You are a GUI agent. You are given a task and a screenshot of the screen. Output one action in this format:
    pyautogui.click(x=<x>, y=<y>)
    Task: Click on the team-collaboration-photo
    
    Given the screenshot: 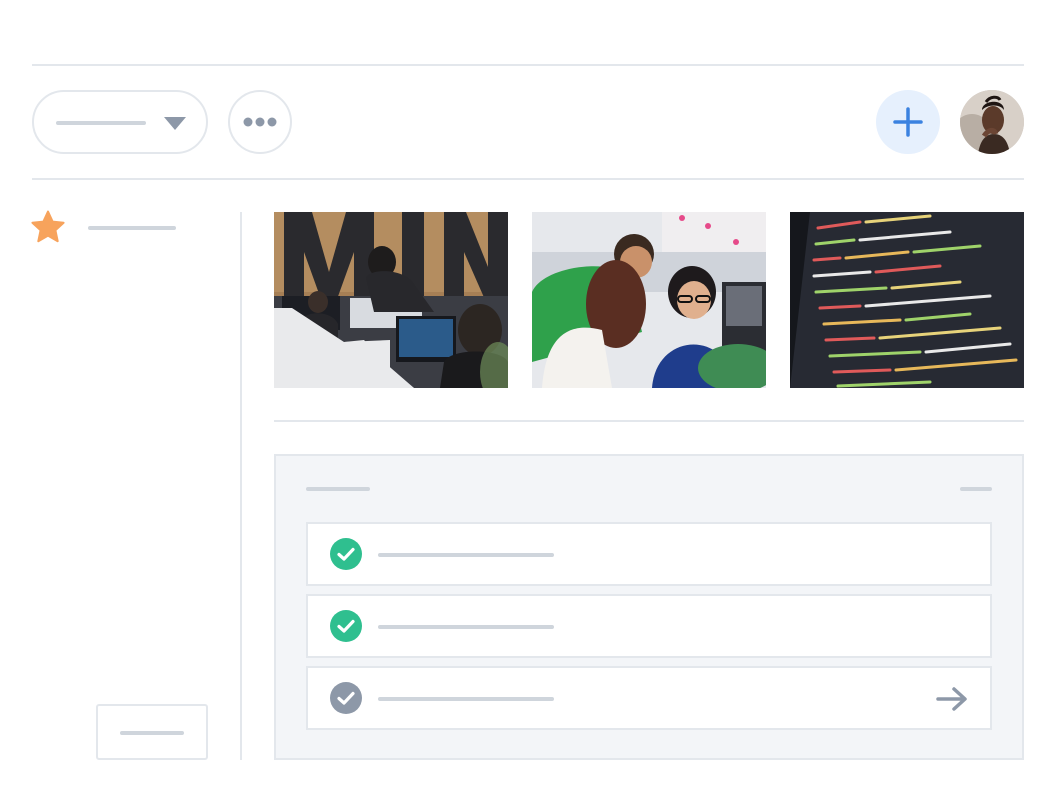 What is the action you would take?
    pyautogui.click(x=649, y=300)
    